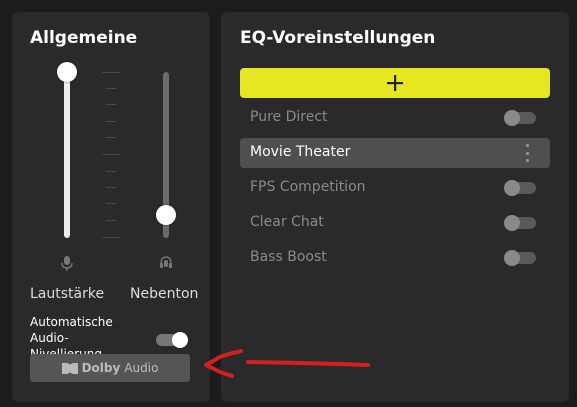  I want to click on general-title: Allgemeine, so click(84, 38).